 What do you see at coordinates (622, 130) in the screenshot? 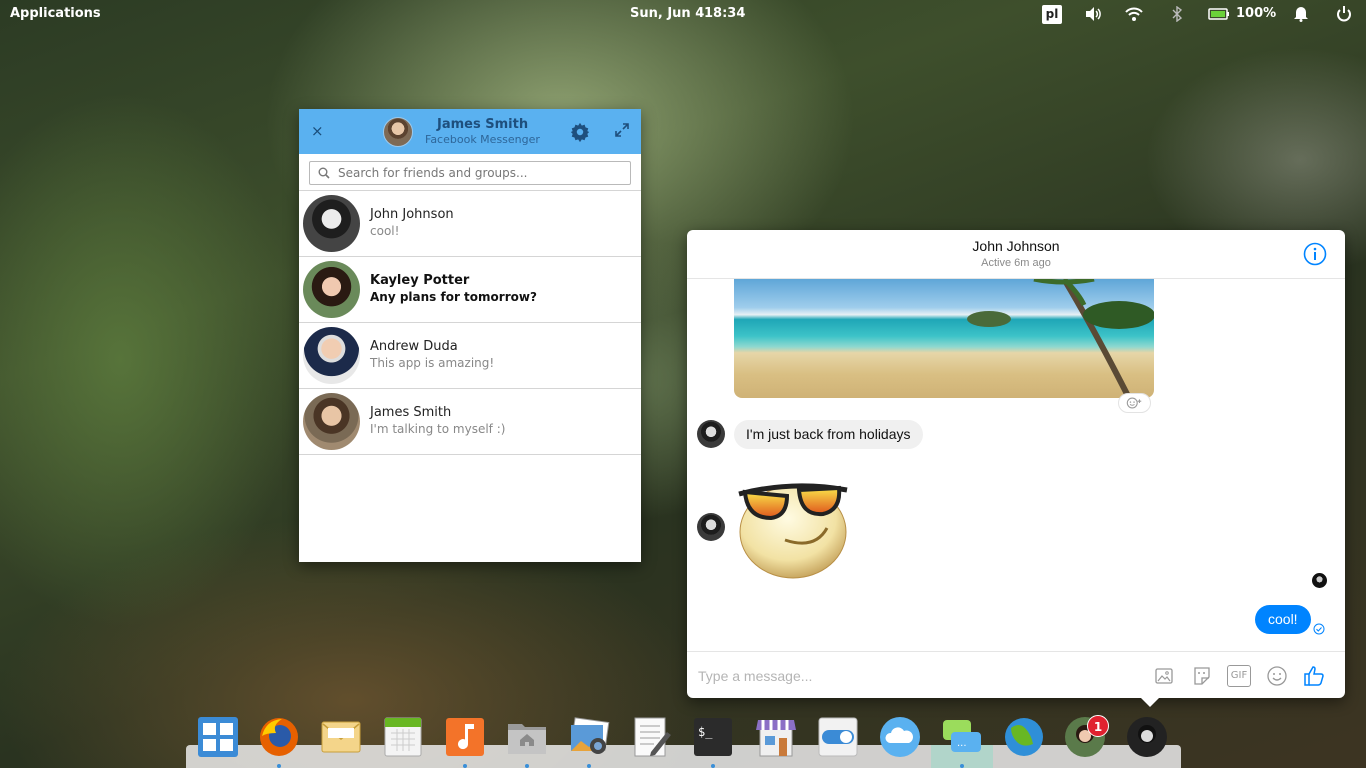
I see `expand-icon` at bounding box center [622, 130].